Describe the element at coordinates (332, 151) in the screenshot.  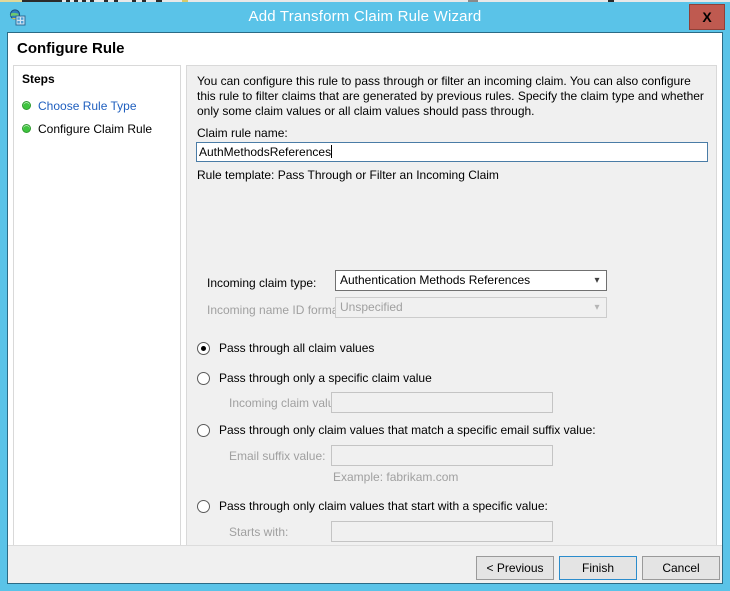
I see `text-caret` at that location.